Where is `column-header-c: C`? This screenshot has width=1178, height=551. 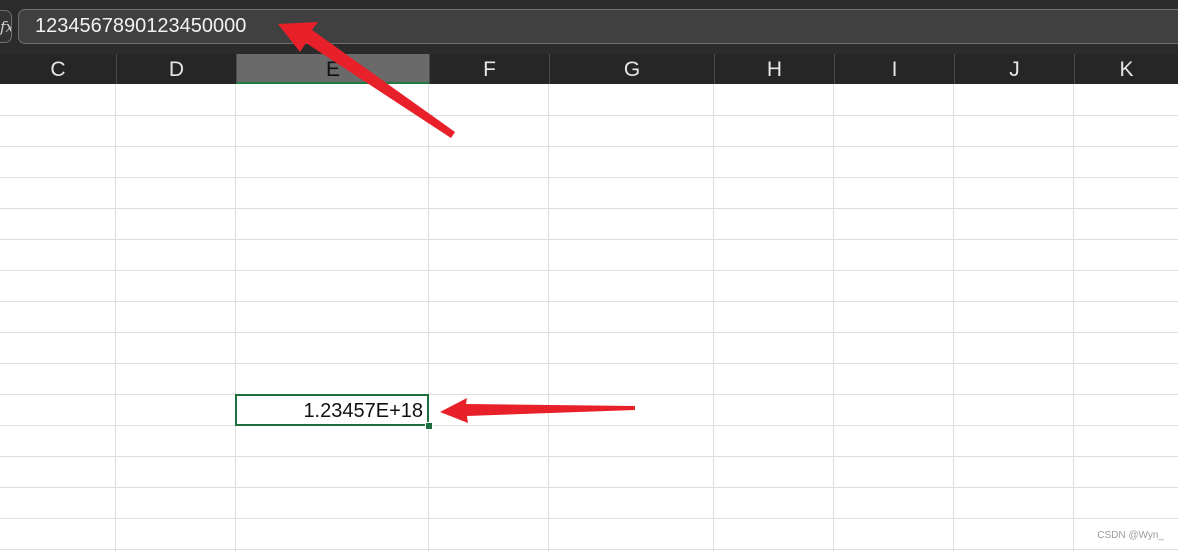
column-header-c: C is located at coordinates (58, 69).